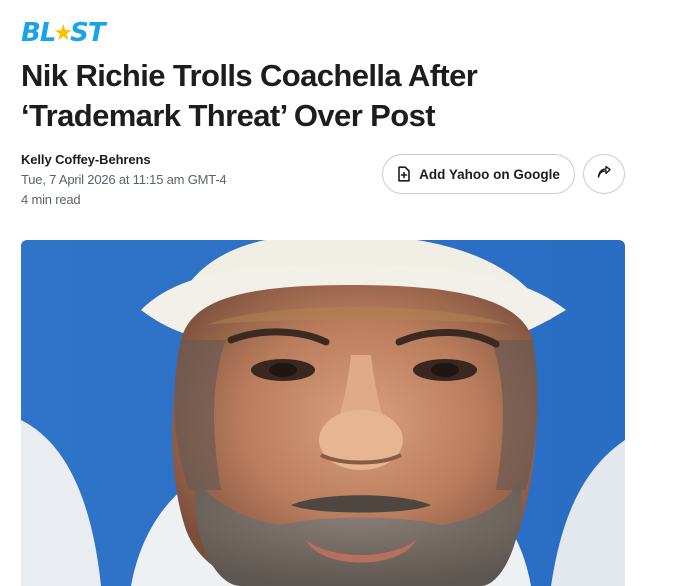 Image resolution: width=680 pixels, height=586 pixels. I want to click on blast-logo: BL ★ ST, so click(63, 33).